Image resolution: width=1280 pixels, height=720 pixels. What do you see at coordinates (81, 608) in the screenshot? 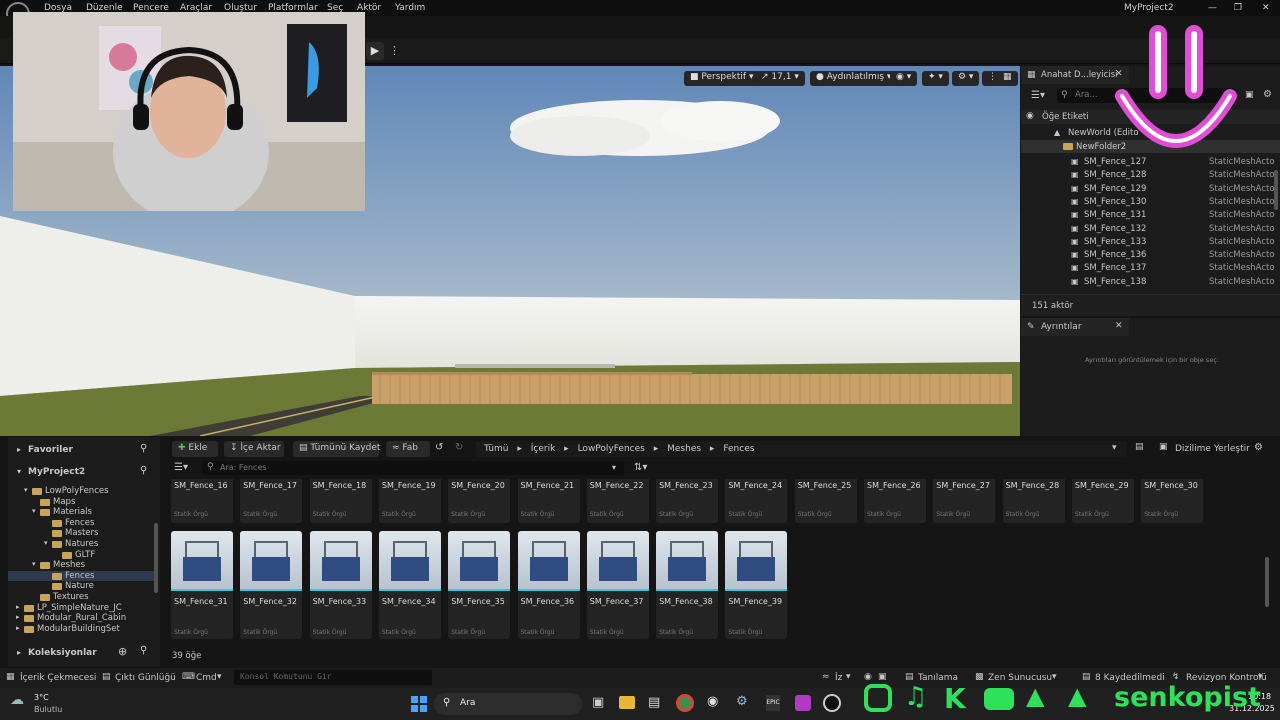
I see `tree-item: ▸ LP_SimpleNature_JC` at bounding box center [81, 608].